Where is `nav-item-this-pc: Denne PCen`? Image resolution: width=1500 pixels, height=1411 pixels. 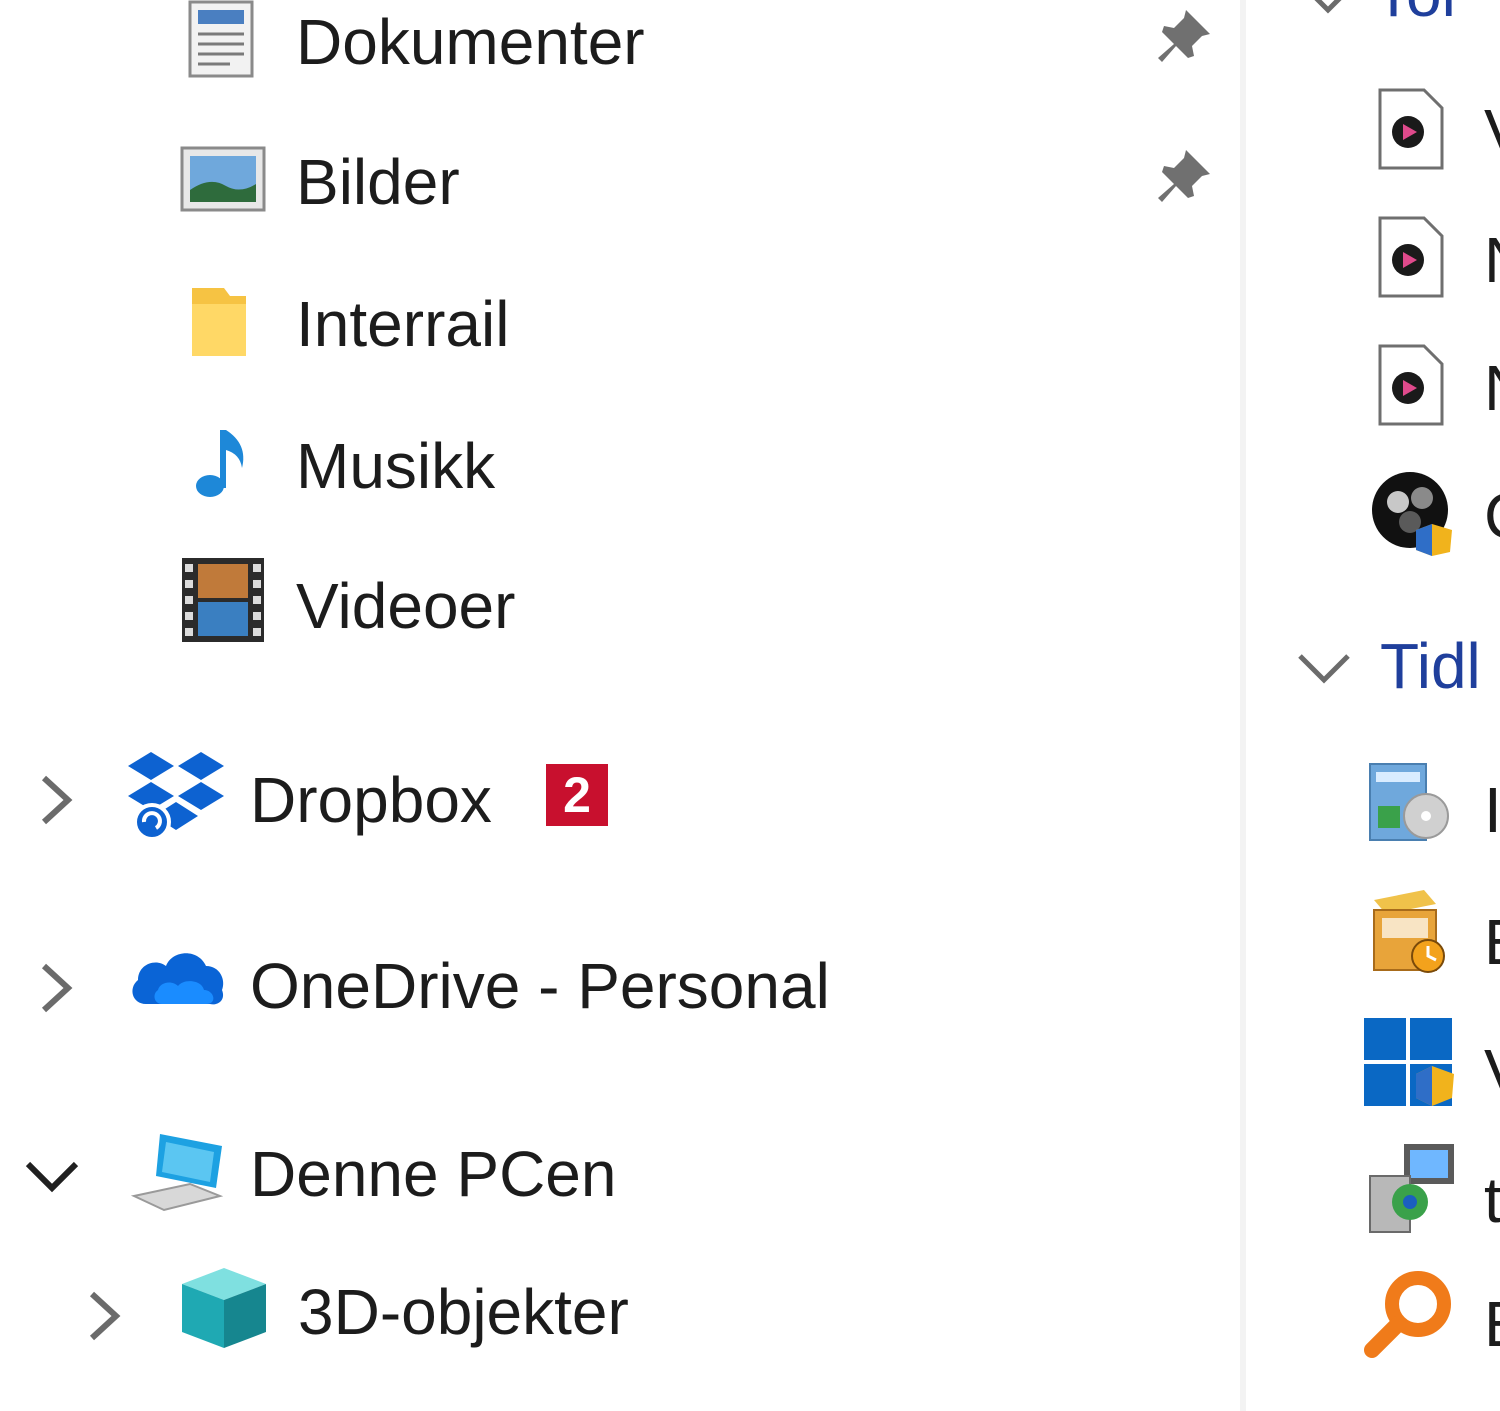 nav-item-this-pc: Denne PCen is located at coordinates (615, 1176).